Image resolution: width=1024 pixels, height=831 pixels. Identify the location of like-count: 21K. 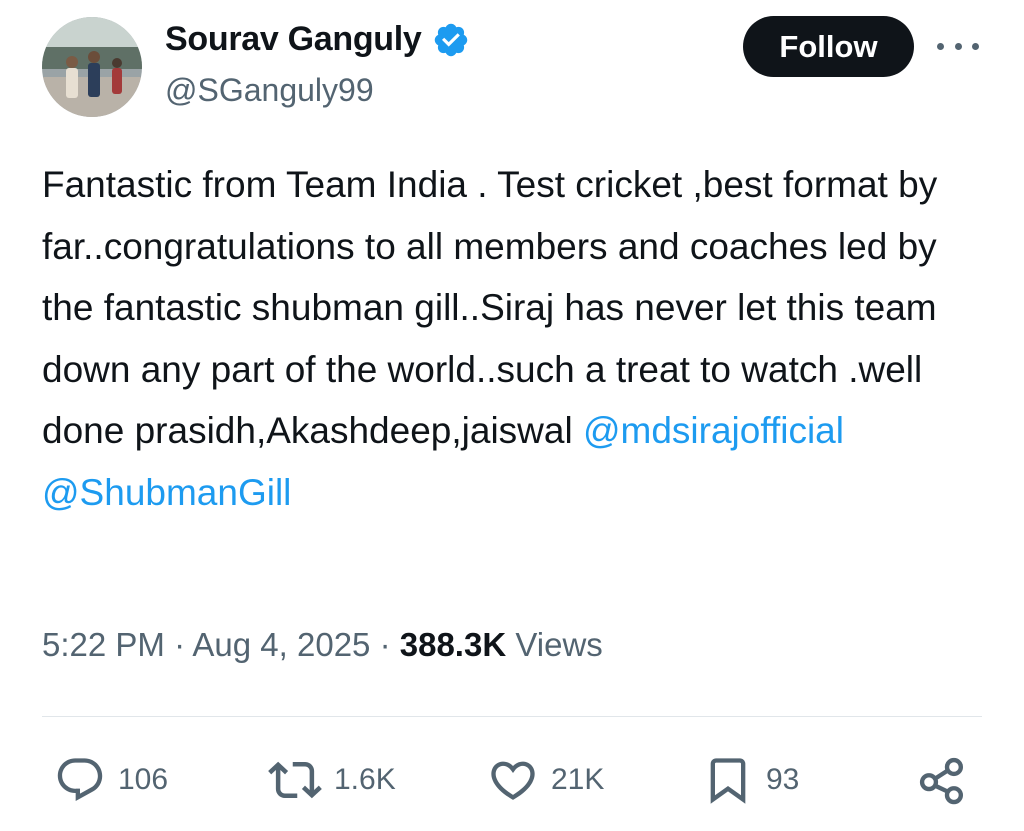
(578, 779).